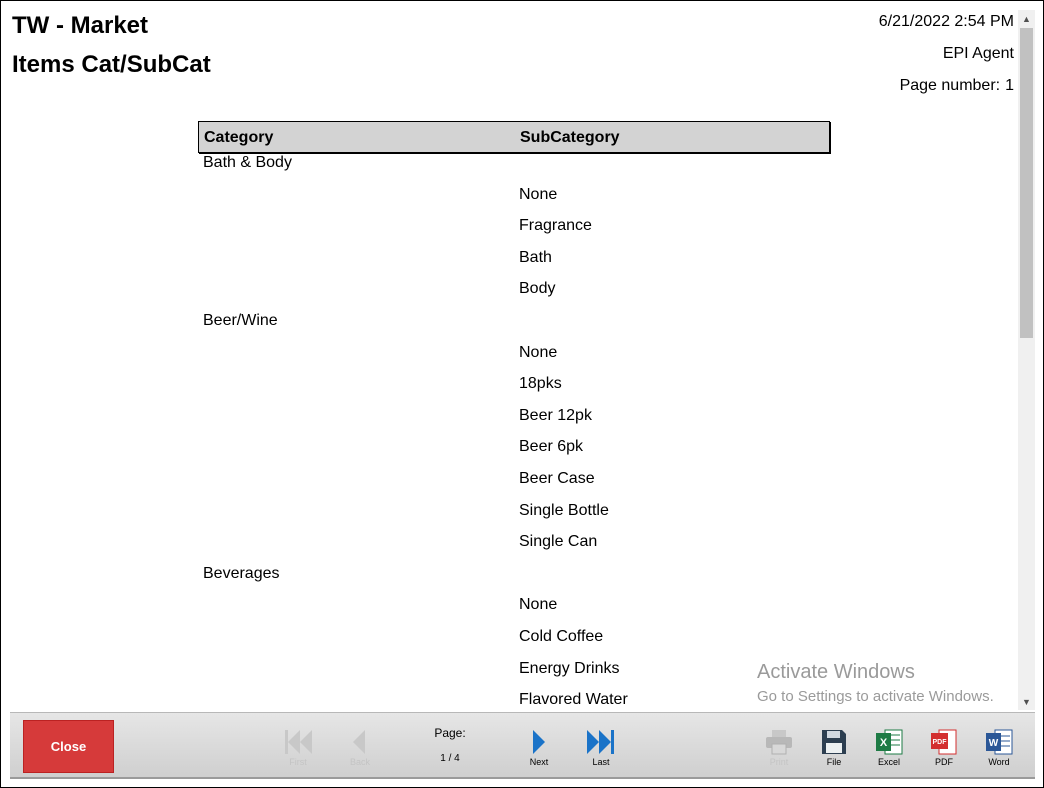 This screenshot has height=788, width=1044. I want to click on pdf-label: PDF, so click(944, 762).